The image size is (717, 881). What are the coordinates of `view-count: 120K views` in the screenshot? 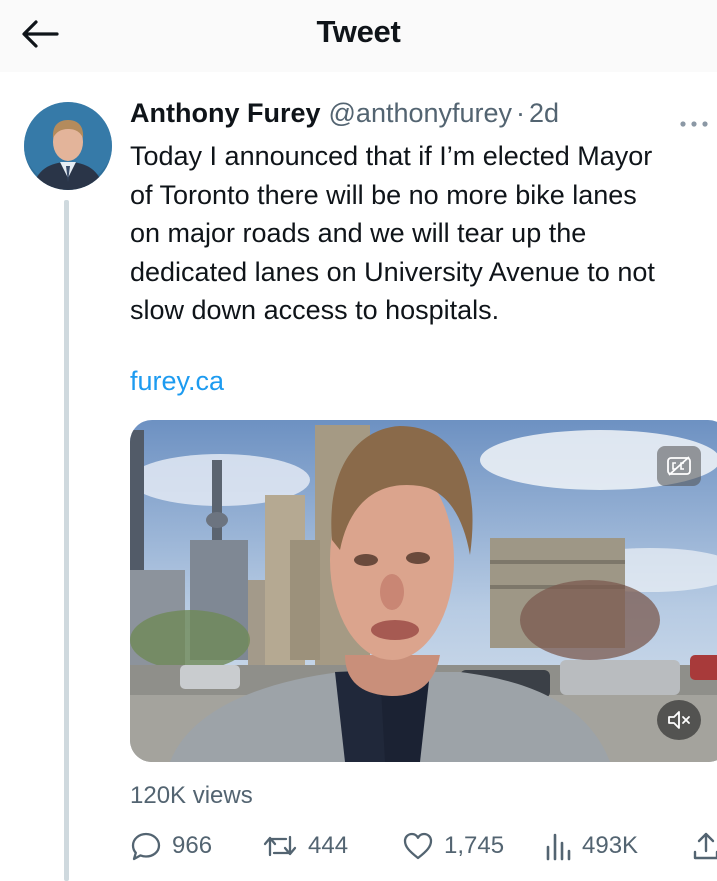 It's located at (191, 795).